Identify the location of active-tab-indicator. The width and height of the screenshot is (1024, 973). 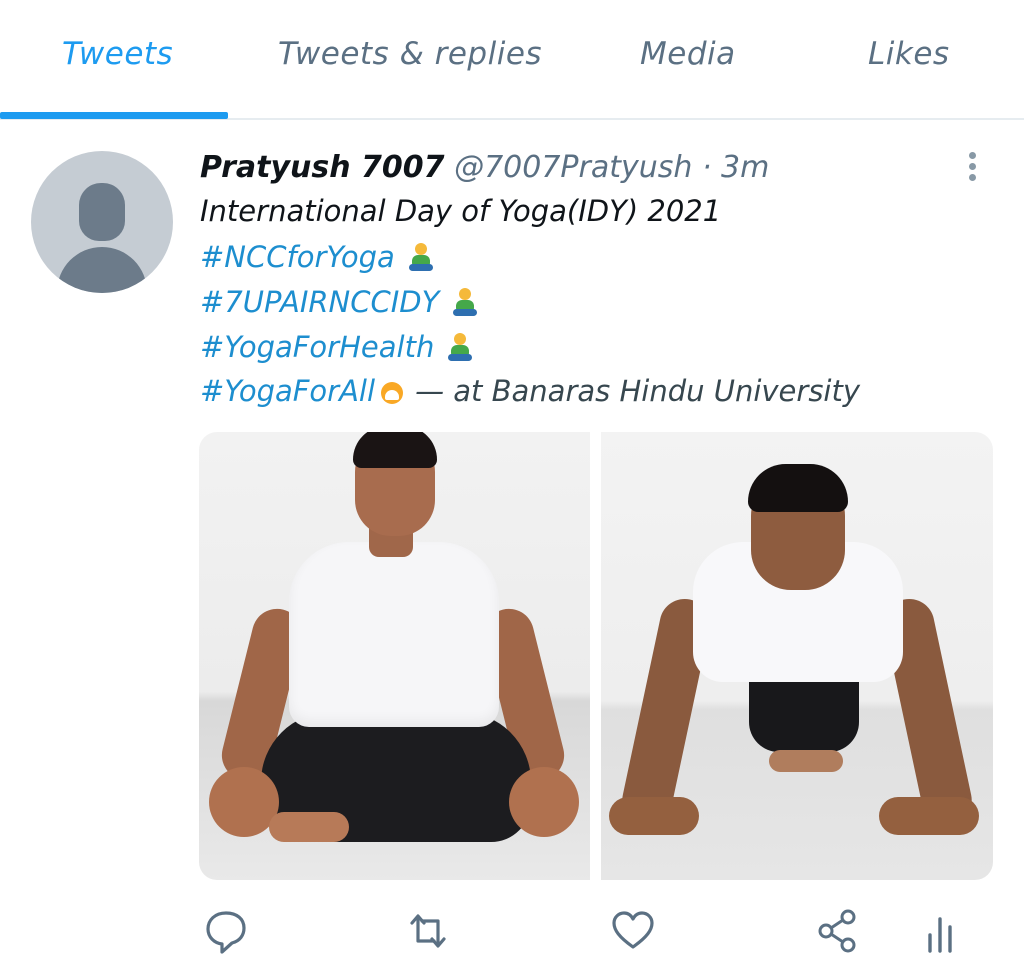
(114, 115).